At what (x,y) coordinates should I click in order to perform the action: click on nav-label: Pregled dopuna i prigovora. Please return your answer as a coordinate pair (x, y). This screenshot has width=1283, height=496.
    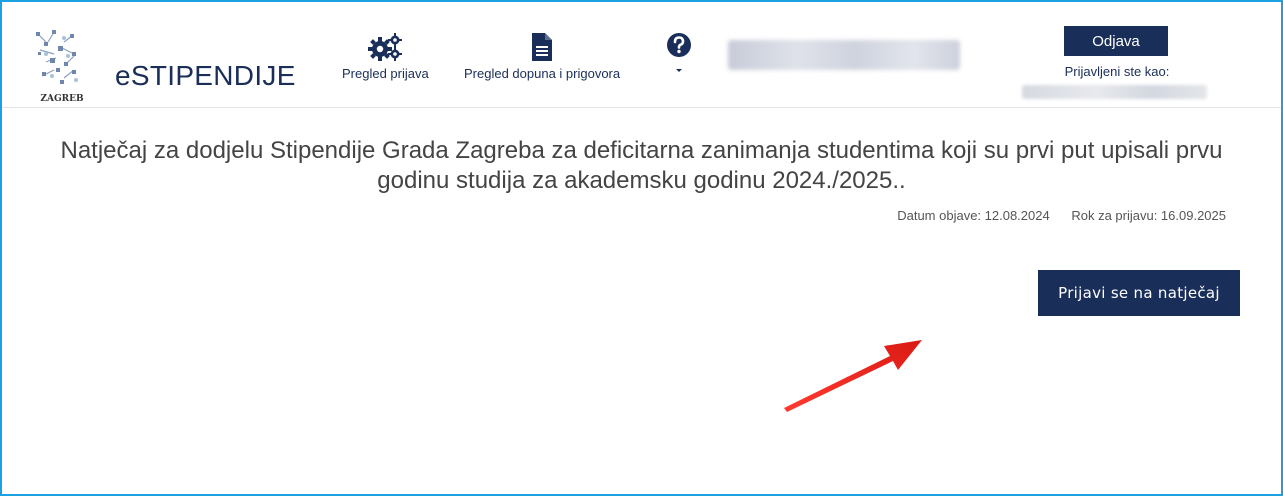
    Looking at the image, I should click on (542, 73).